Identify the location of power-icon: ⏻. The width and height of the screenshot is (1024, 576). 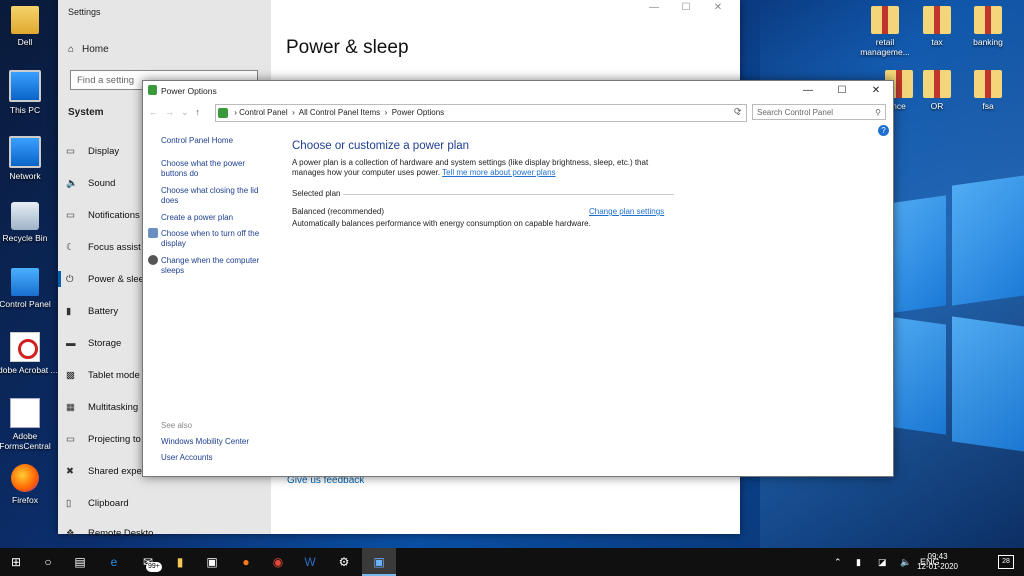
(70, 279).